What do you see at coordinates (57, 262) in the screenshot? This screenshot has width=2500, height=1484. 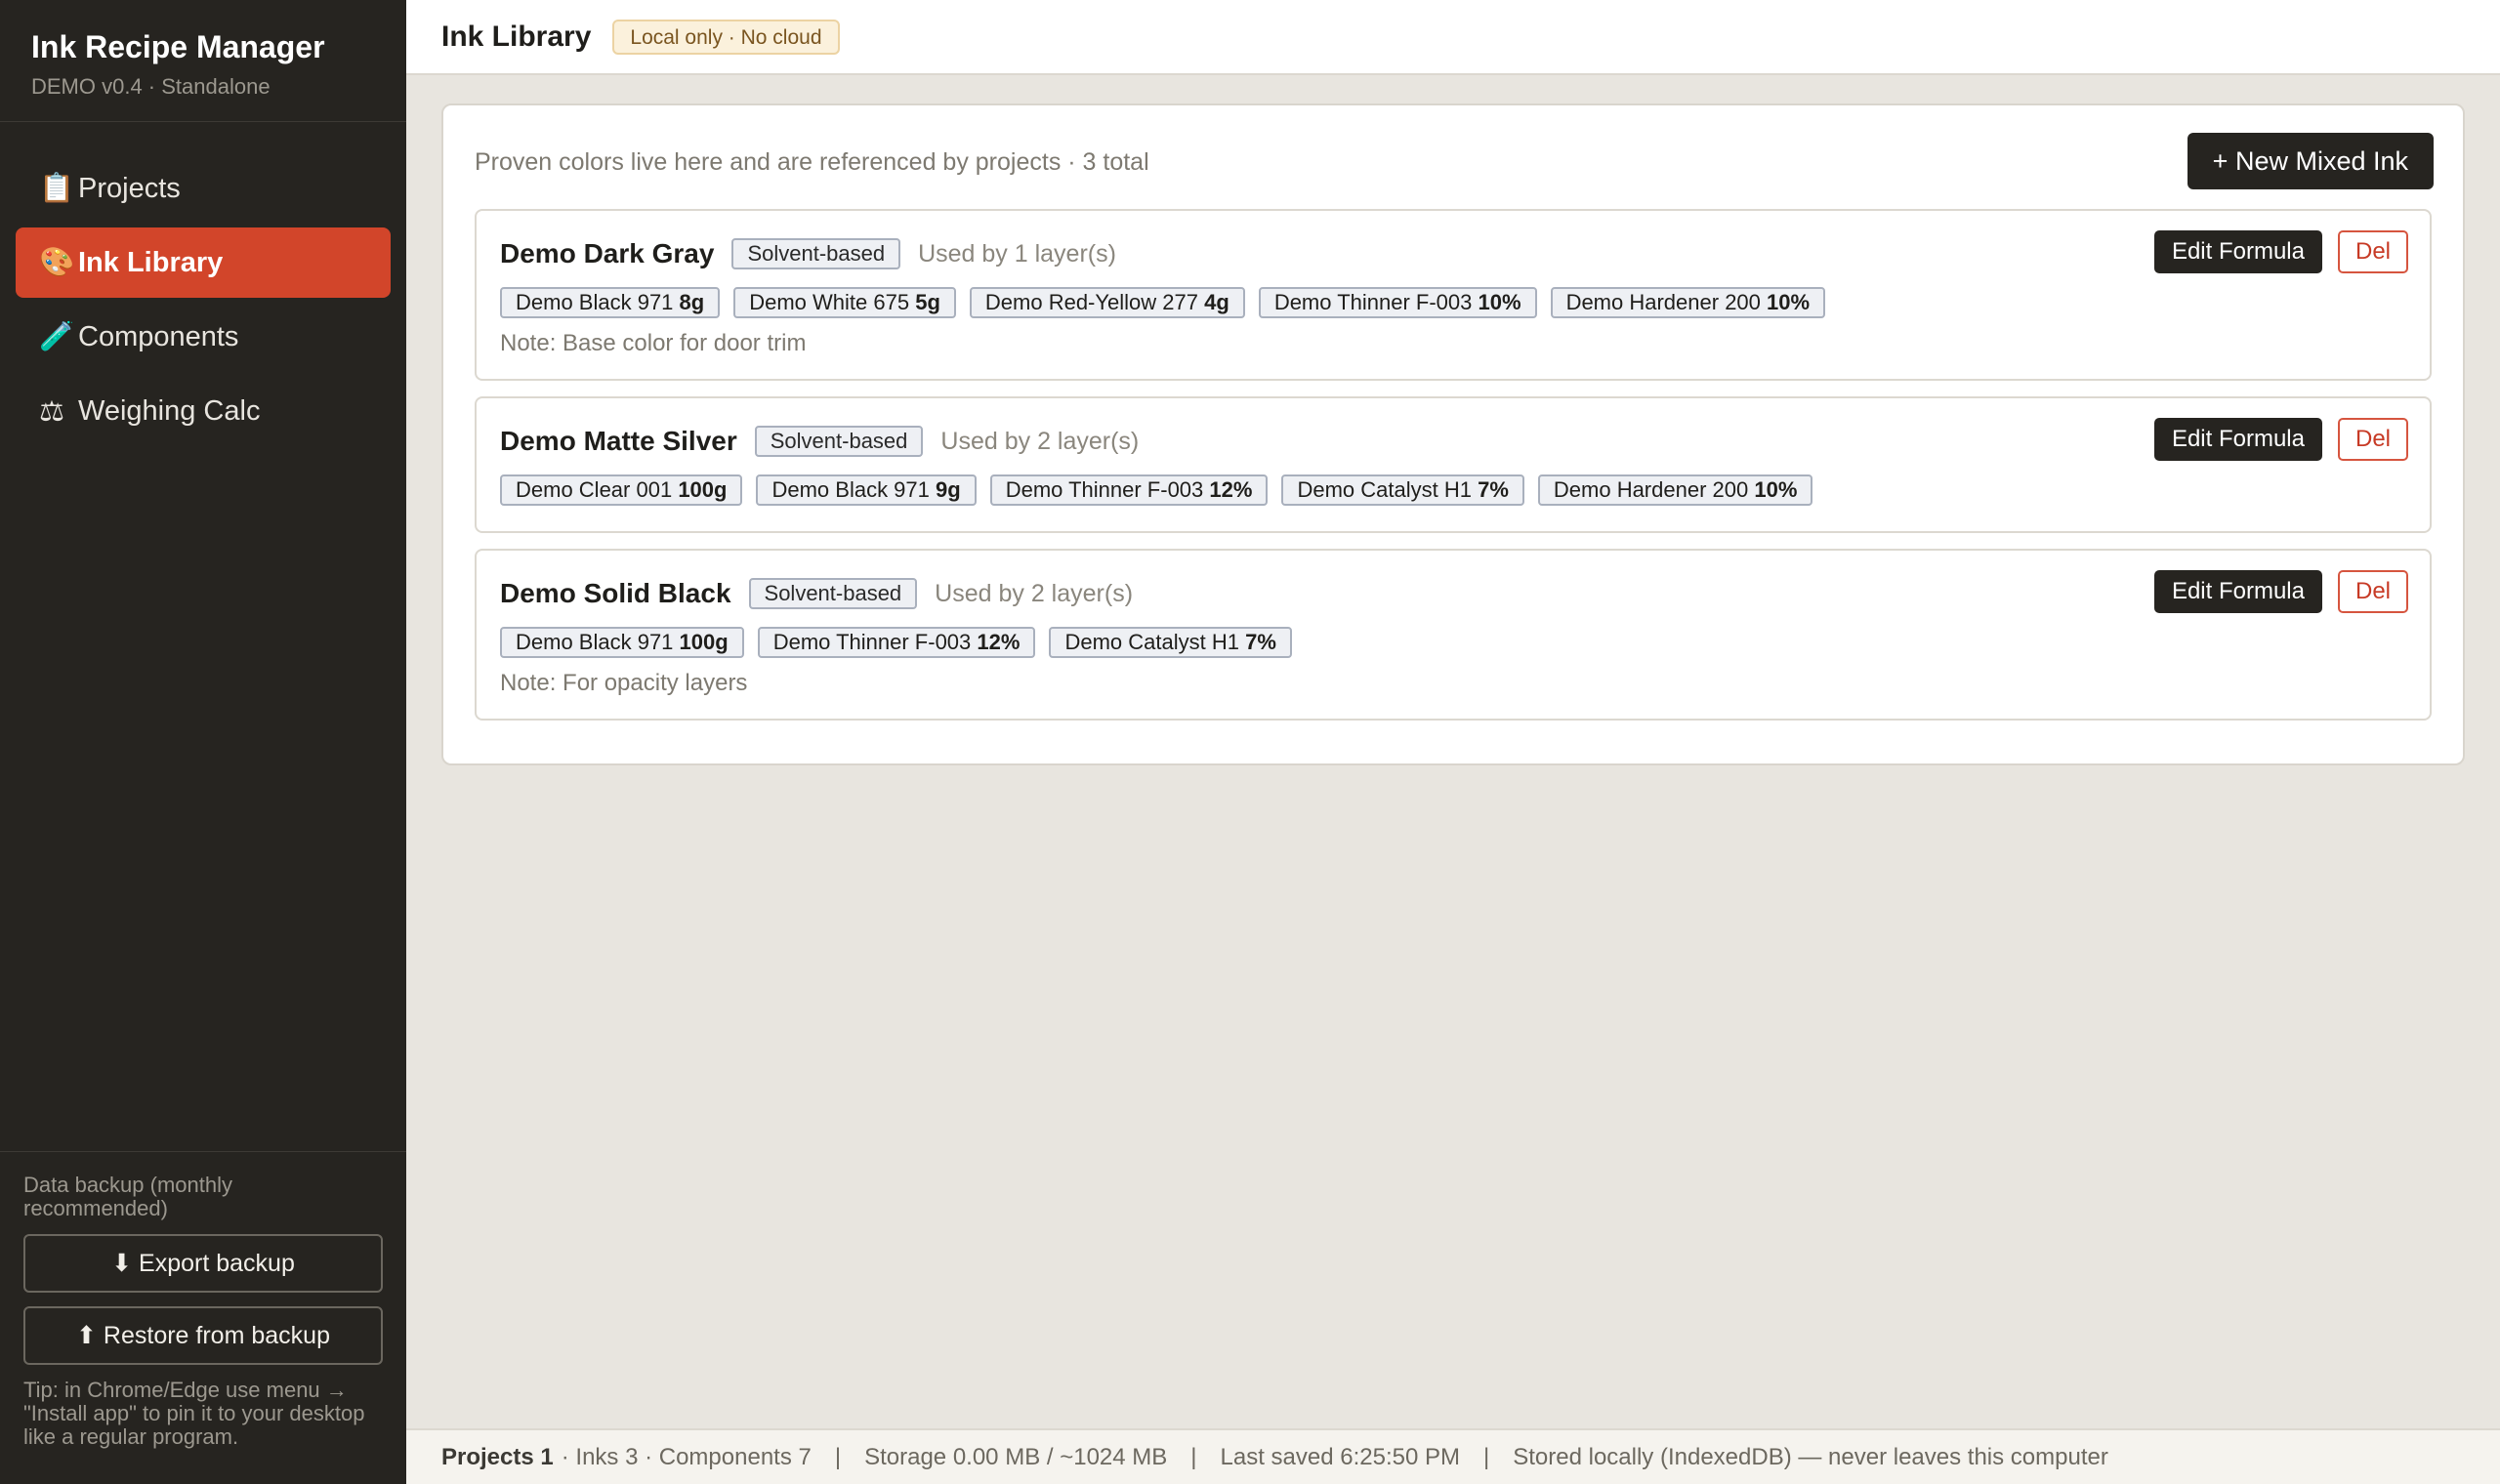 I see `palette-icon: 🎨` at bounding box center [57, 262].